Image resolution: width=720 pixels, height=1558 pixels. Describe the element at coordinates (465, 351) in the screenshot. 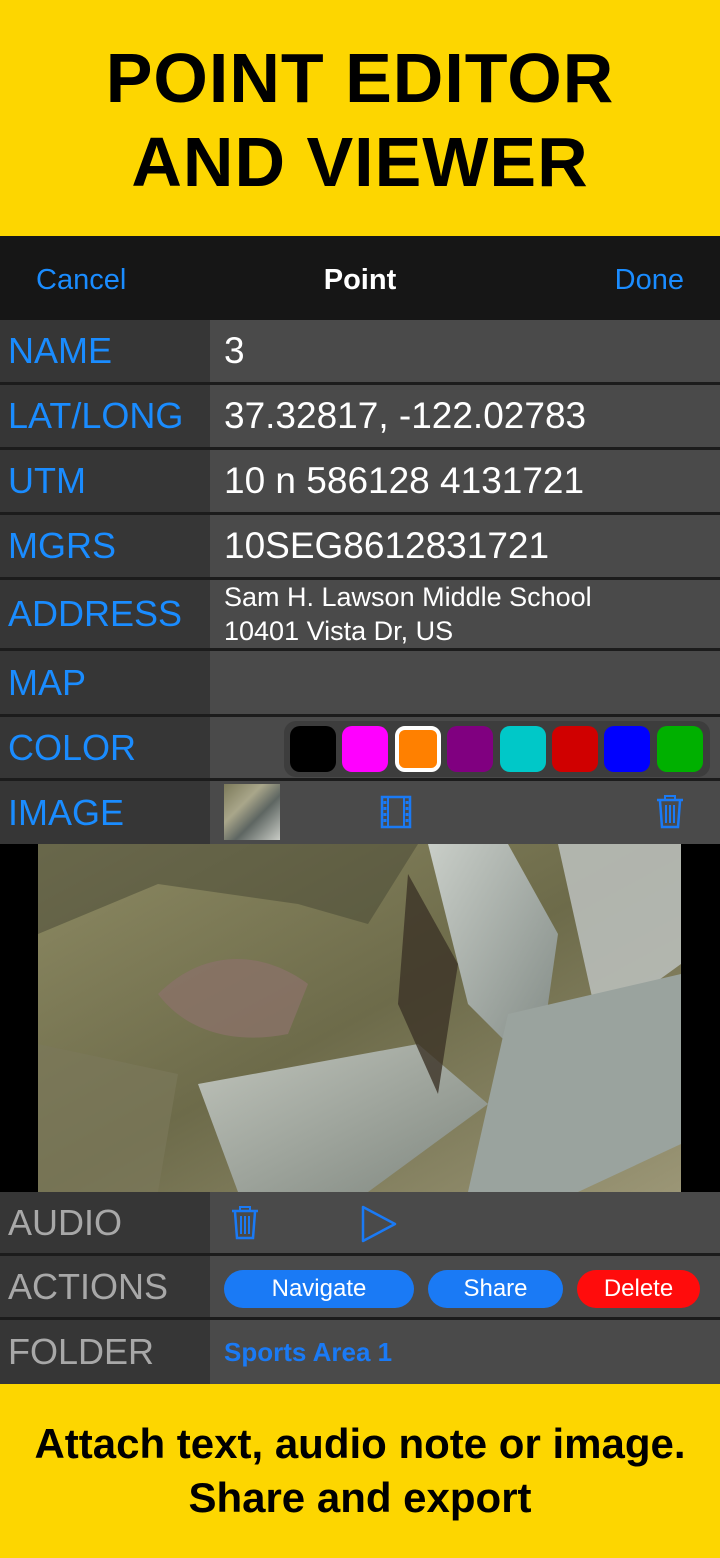

I see `name-field: 3` at that location.